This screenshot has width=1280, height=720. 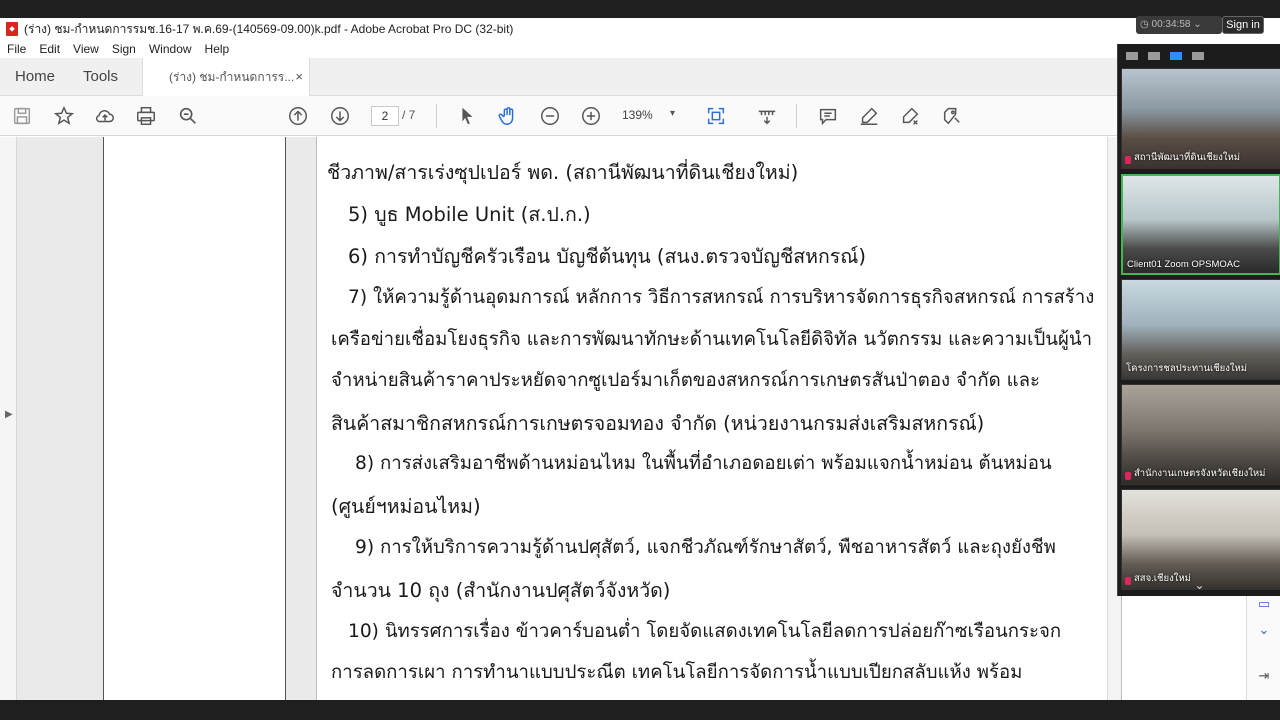 What do you see at coordinates (64, 116) in the screenshot?
I see `bookmark-star-icon` at bounding box center [64, 116].